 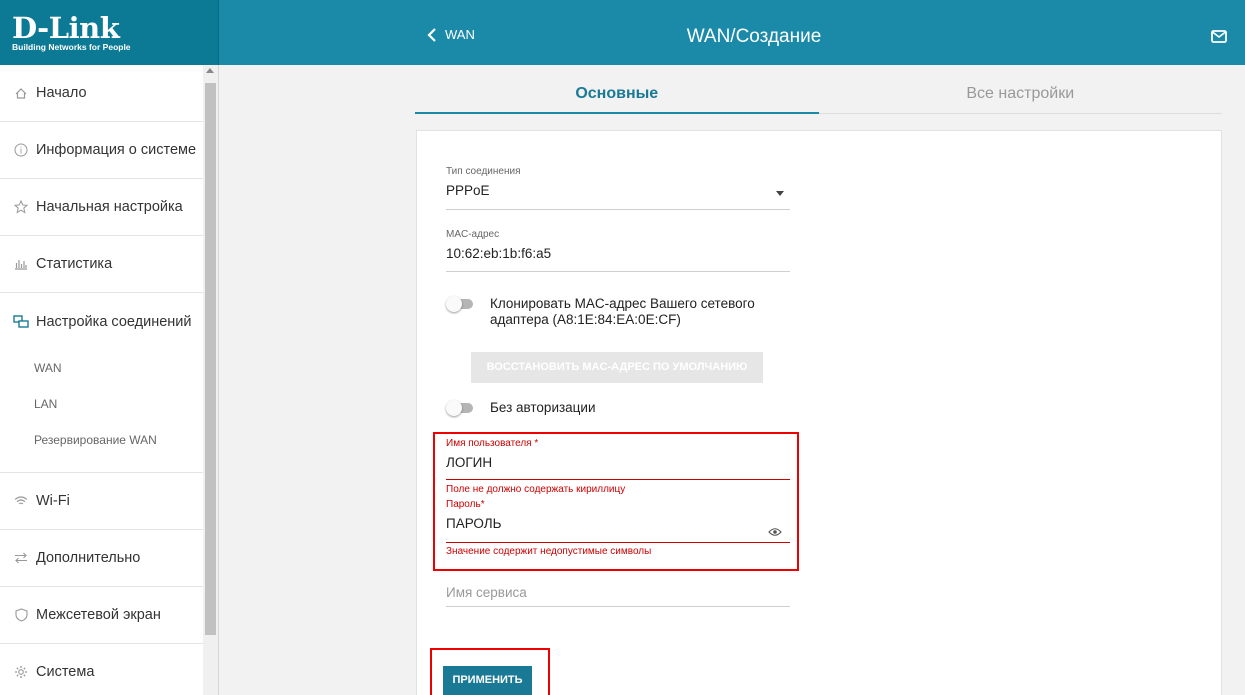 What do you see at coordinates (210, 359) in the screenshot?
I see `scroll-thumb` at bounding box center [210, 359].